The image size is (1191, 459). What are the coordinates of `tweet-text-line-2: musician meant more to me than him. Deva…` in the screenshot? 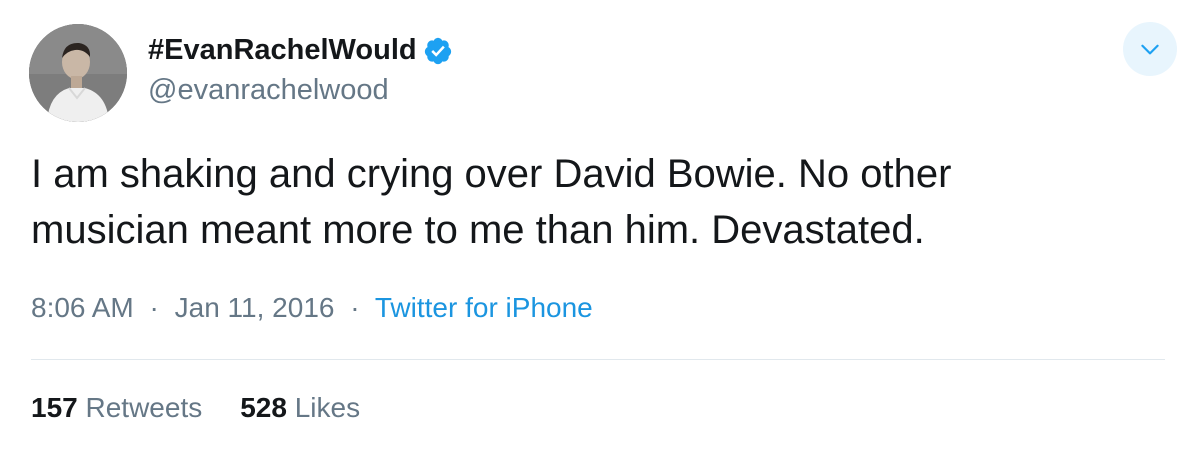 It's located at (478, 230).